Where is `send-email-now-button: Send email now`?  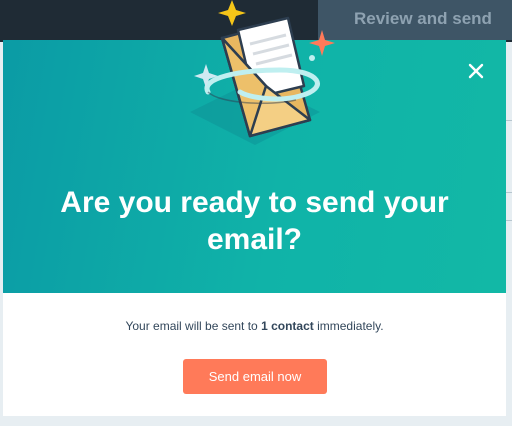 send-email-now-button: Send email now is located at coordinates (255, 376).